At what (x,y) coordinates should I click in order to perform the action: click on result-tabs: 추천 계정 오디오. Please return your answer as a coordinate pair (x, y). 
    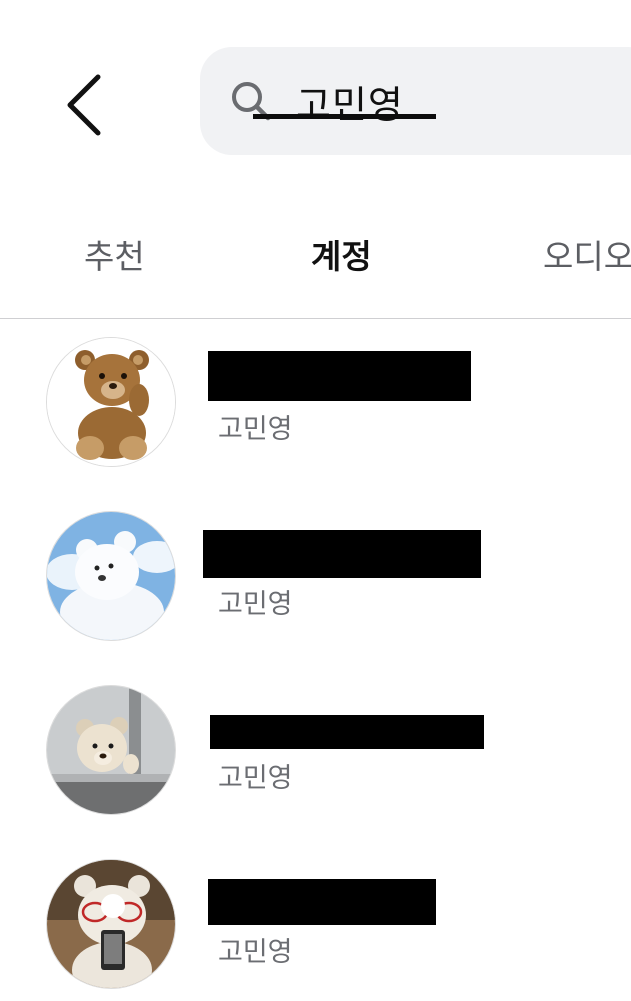
    Looking at the image, I should click on (315, 260).